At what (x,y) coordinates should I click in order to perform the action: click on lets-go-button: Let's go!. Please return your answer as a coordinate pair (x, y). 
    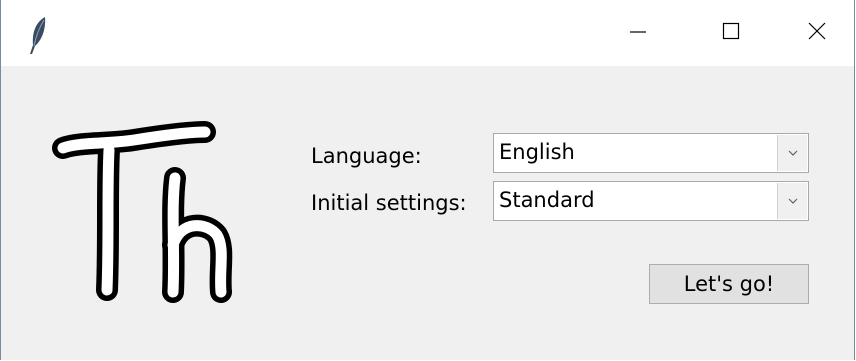
    Looking at the image, I should click on (729, 284).